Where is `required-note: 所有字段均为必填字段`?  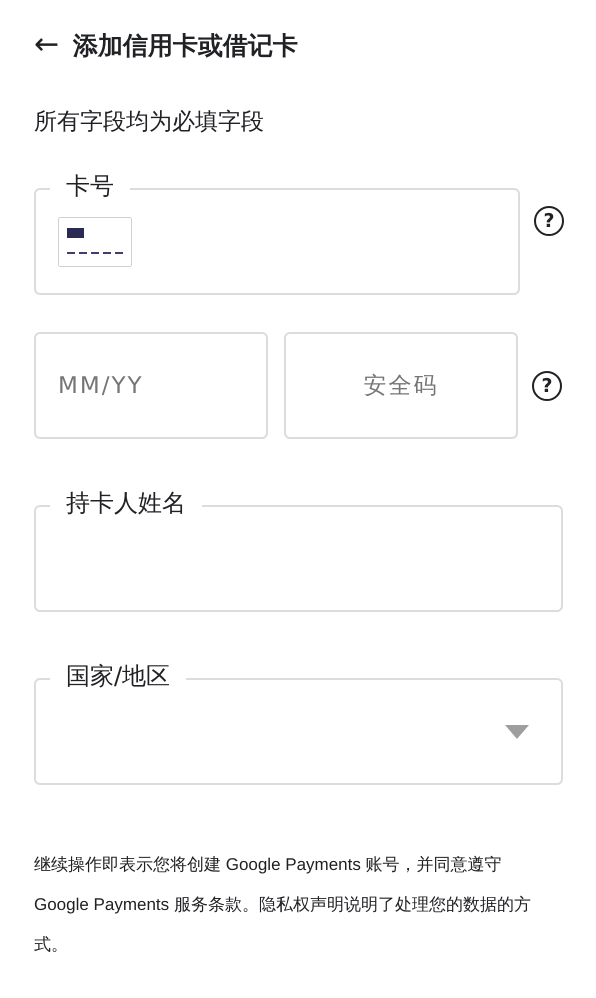
required-note: 所有字段均为必填字段 is located at coordinates (149, 122).